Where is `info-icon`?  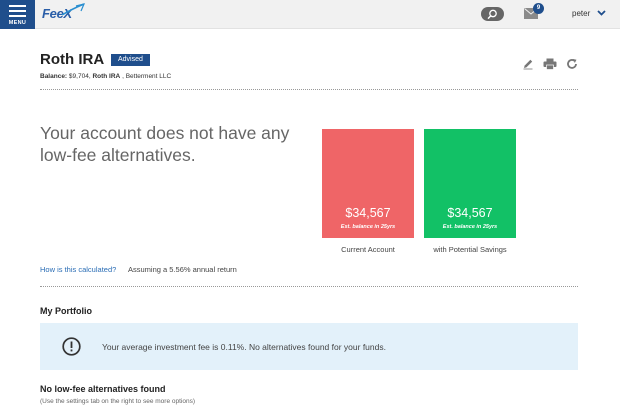
info-icon is located at coordinates (71, 346).